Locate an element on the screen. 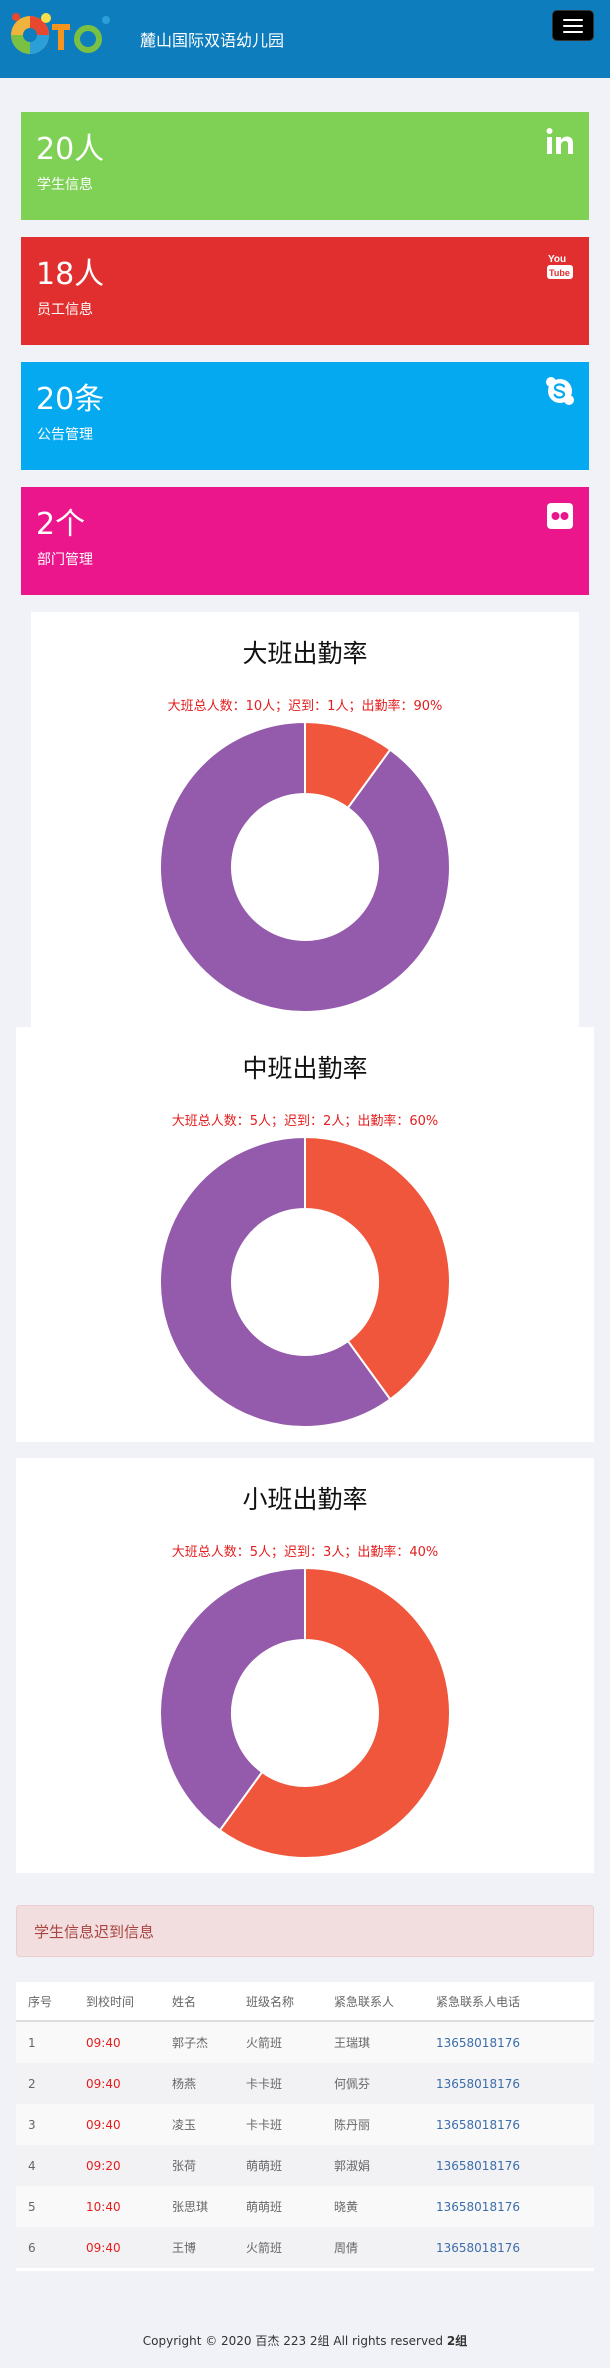 This screenshot has width=610, height=2368. youtube-icon: You Tube is located at coordinates (560, 266).